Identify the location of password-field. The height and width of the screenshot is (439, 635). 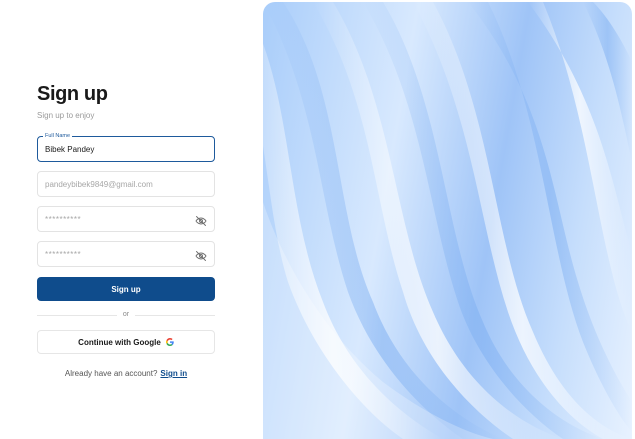
(126, 219).